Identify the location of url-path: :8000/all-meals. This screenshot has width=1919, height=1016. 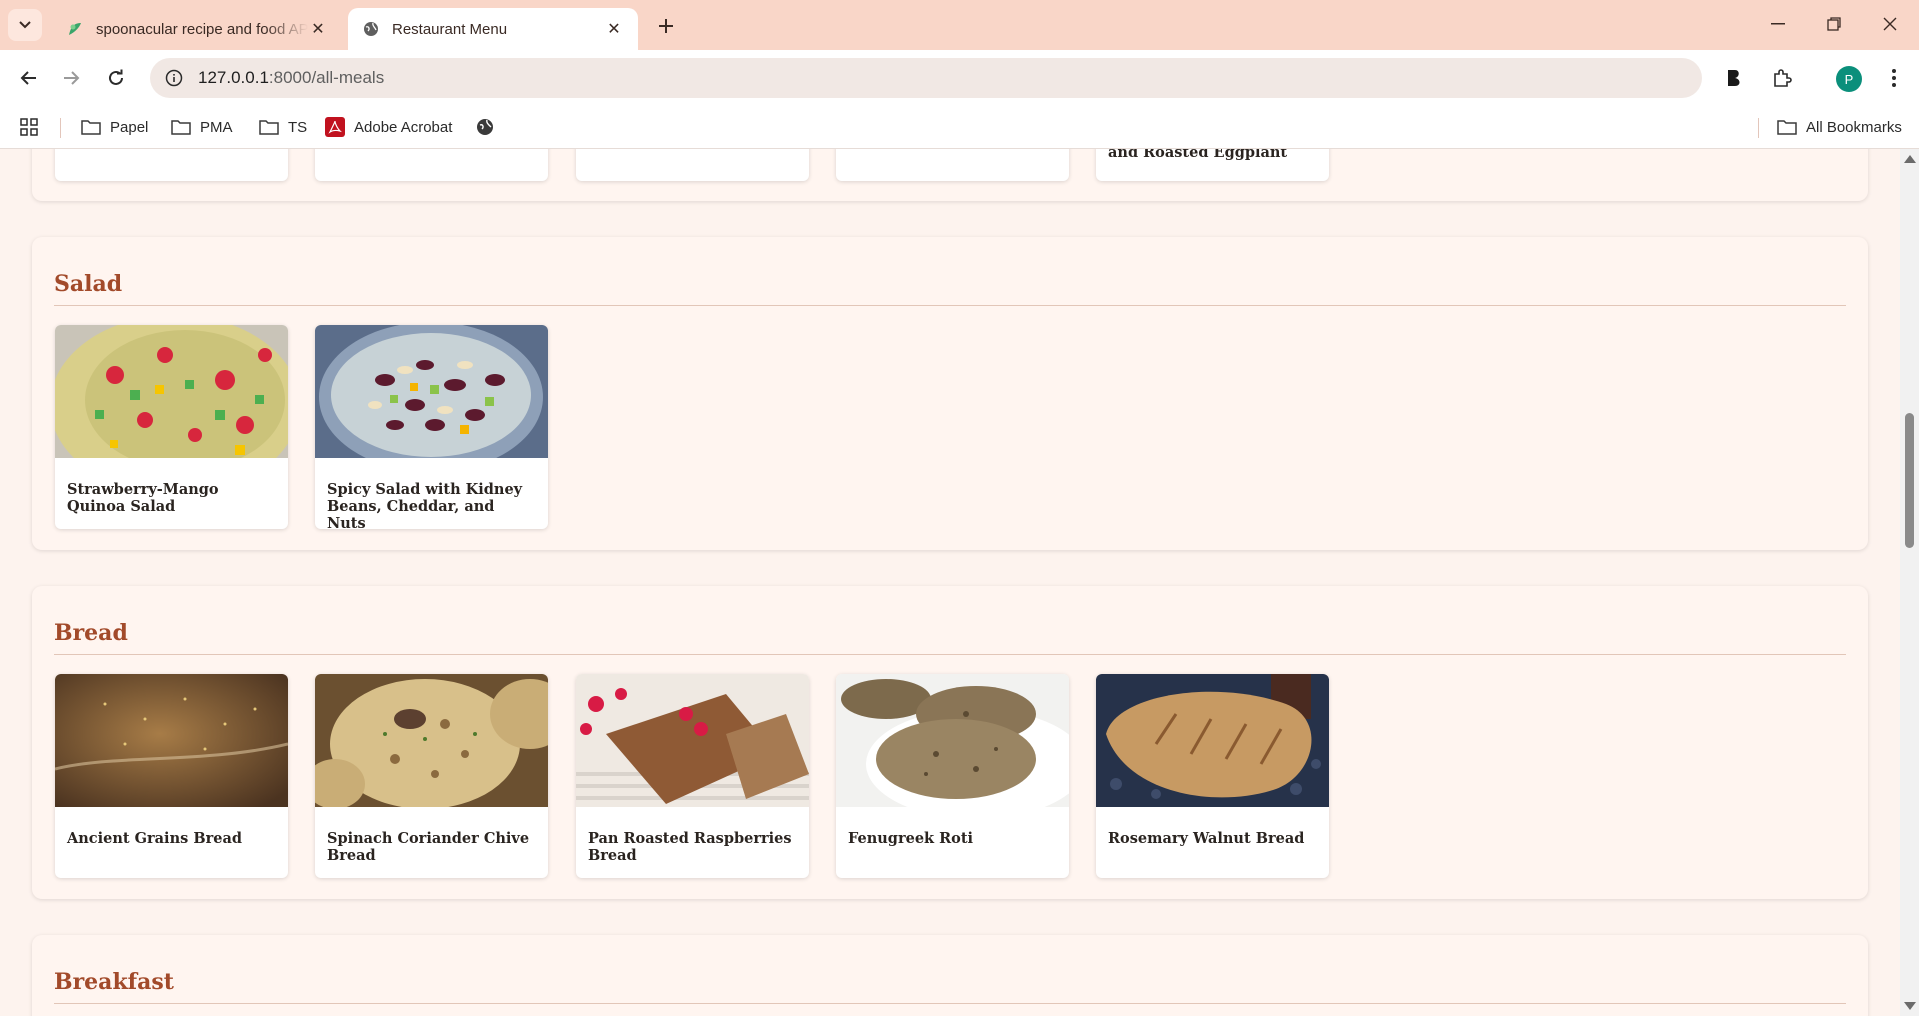
(326, 77).